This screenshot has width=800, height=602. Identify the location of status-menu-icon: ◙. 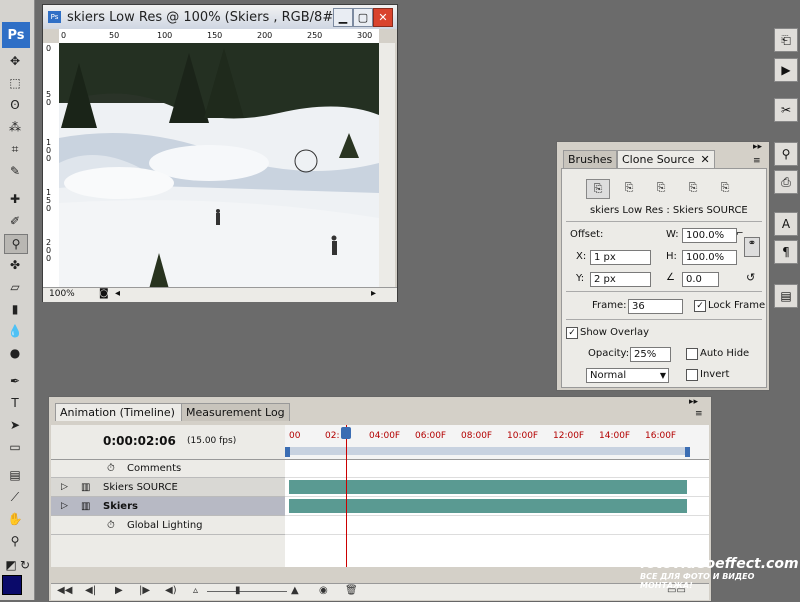
(104, 293).